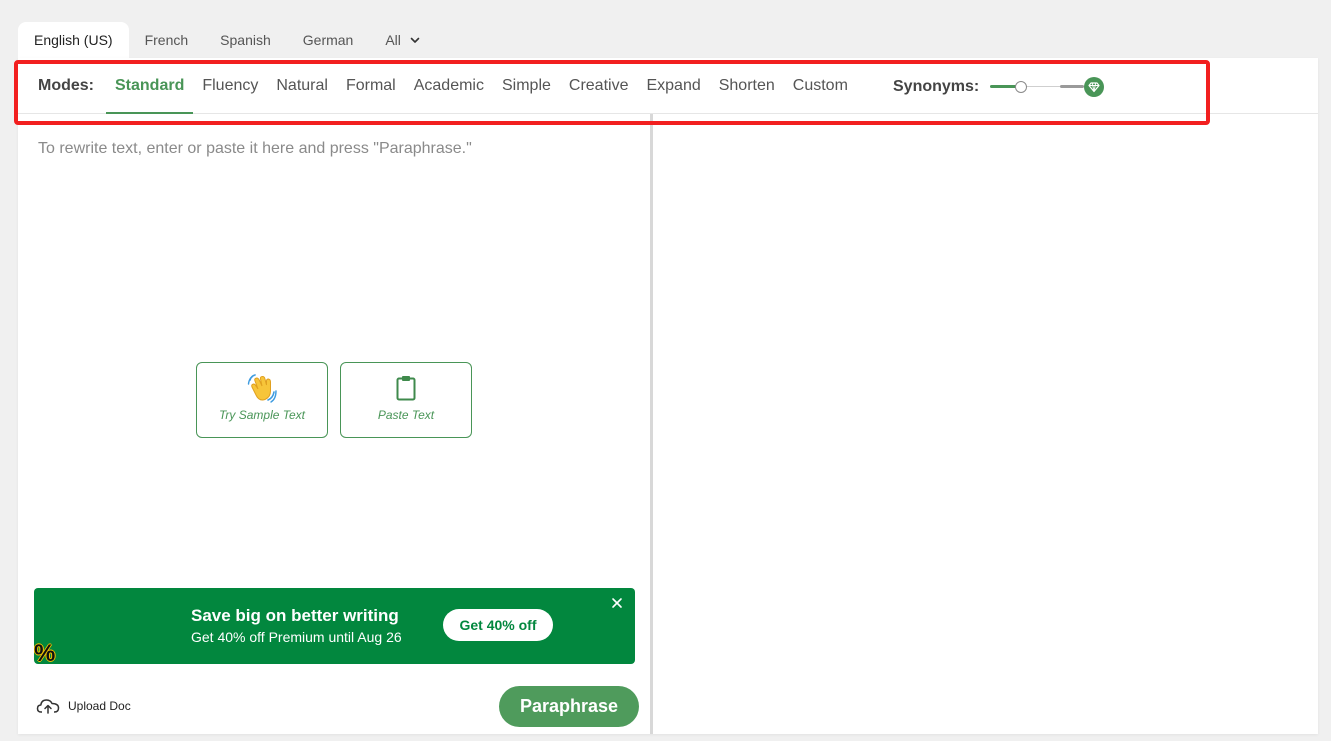 The height and width of the screenshot is (741, 1331). I want to click on try-sample-text-button: Try Sample Text, so click(262, 400).